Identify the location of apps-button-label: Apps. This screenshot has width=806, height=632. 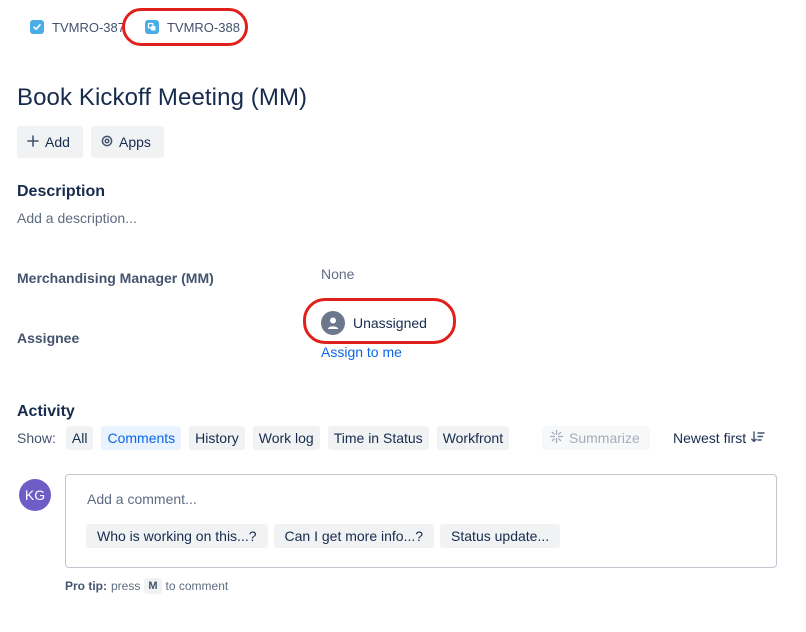
(135, 142).